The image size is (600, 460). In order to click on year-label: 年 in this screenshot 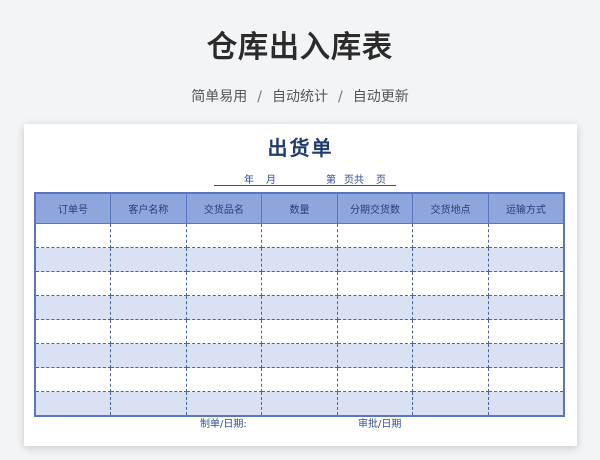, I will do `click(249, 180)`.